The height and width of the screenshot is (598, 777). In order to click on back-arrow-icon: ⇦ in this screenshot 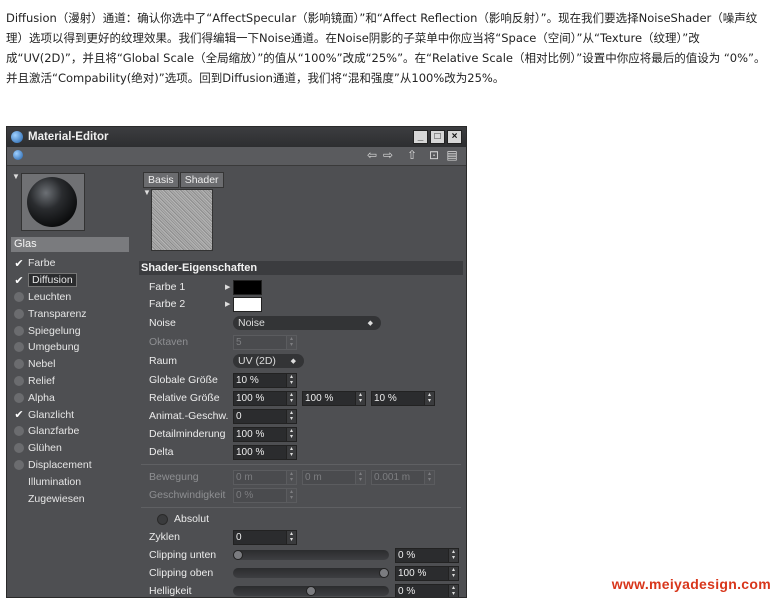, I will do `click(372, 155)`.